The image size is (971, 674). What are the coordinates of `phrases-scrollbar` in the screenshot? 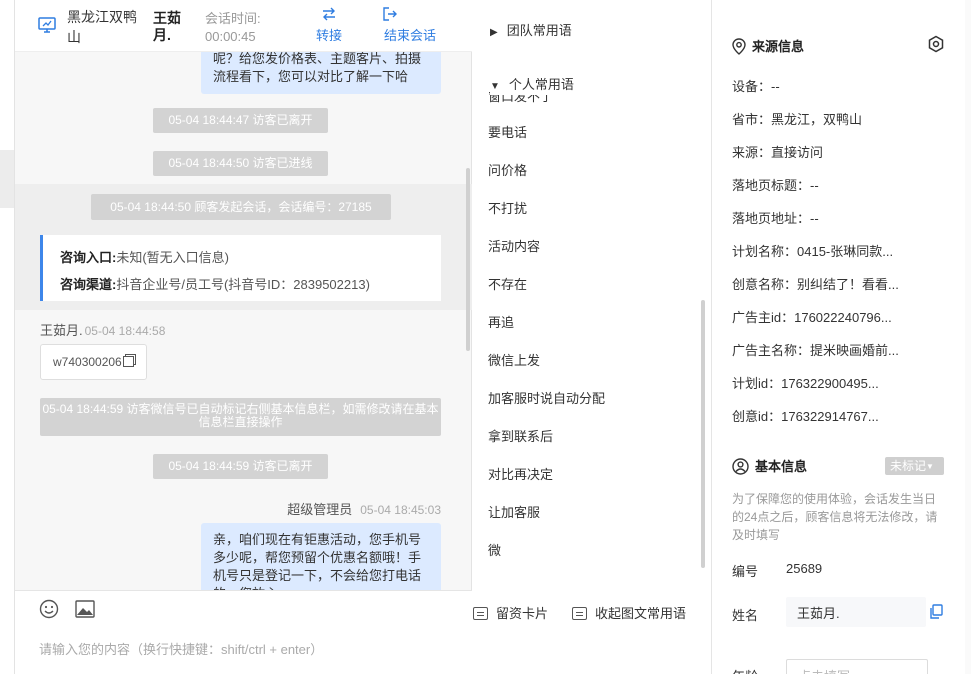 It's located at (703, 434).